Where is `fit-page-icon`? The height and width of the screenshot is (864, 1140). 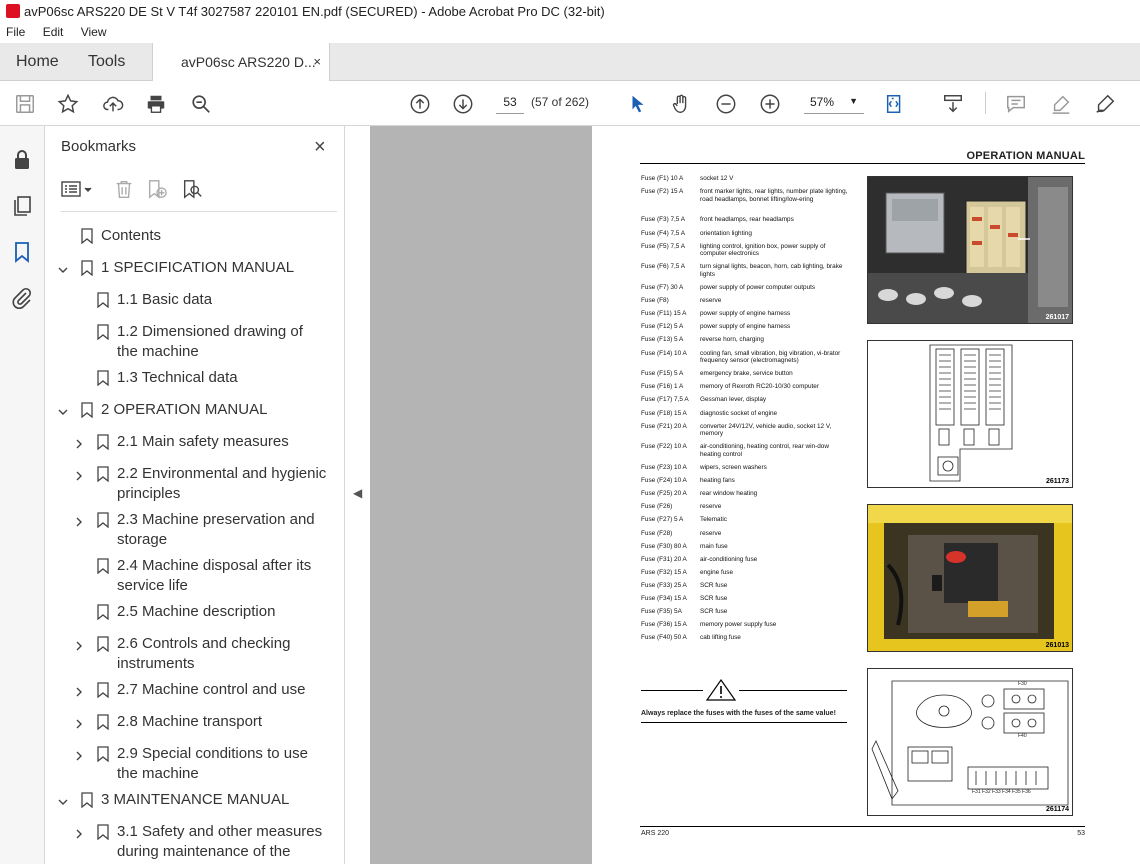
fit-page-icon is located at coordinates (895, 104).